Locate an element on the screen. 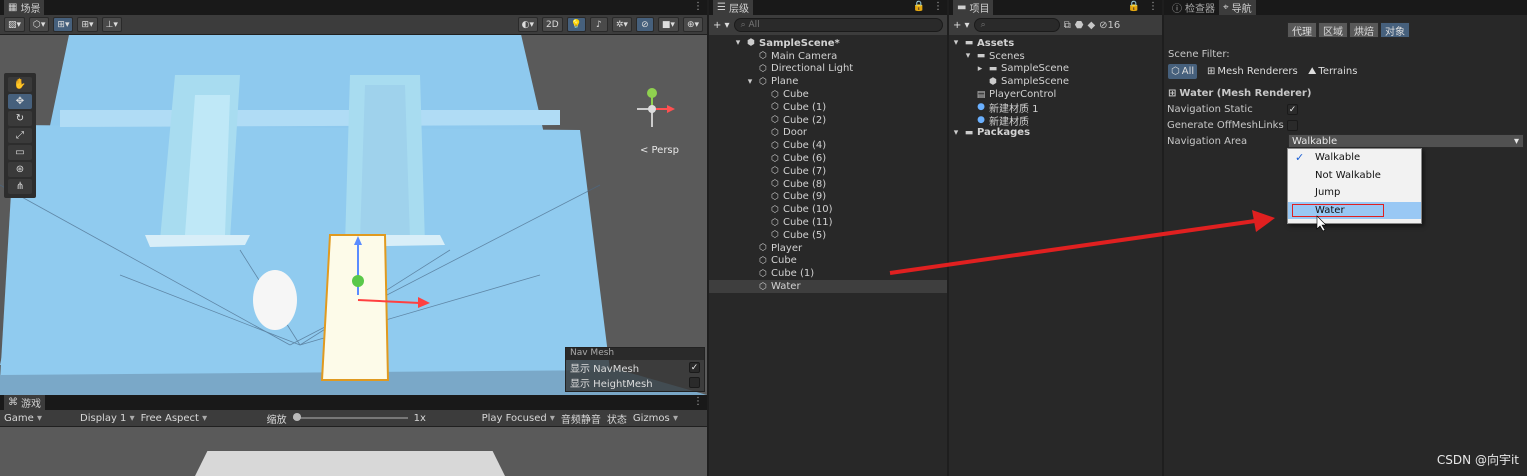 Image resolution: width=1527 pixels, height=476 pixels. grid-button: ⊞▾ is located at coordinates (87, 24).